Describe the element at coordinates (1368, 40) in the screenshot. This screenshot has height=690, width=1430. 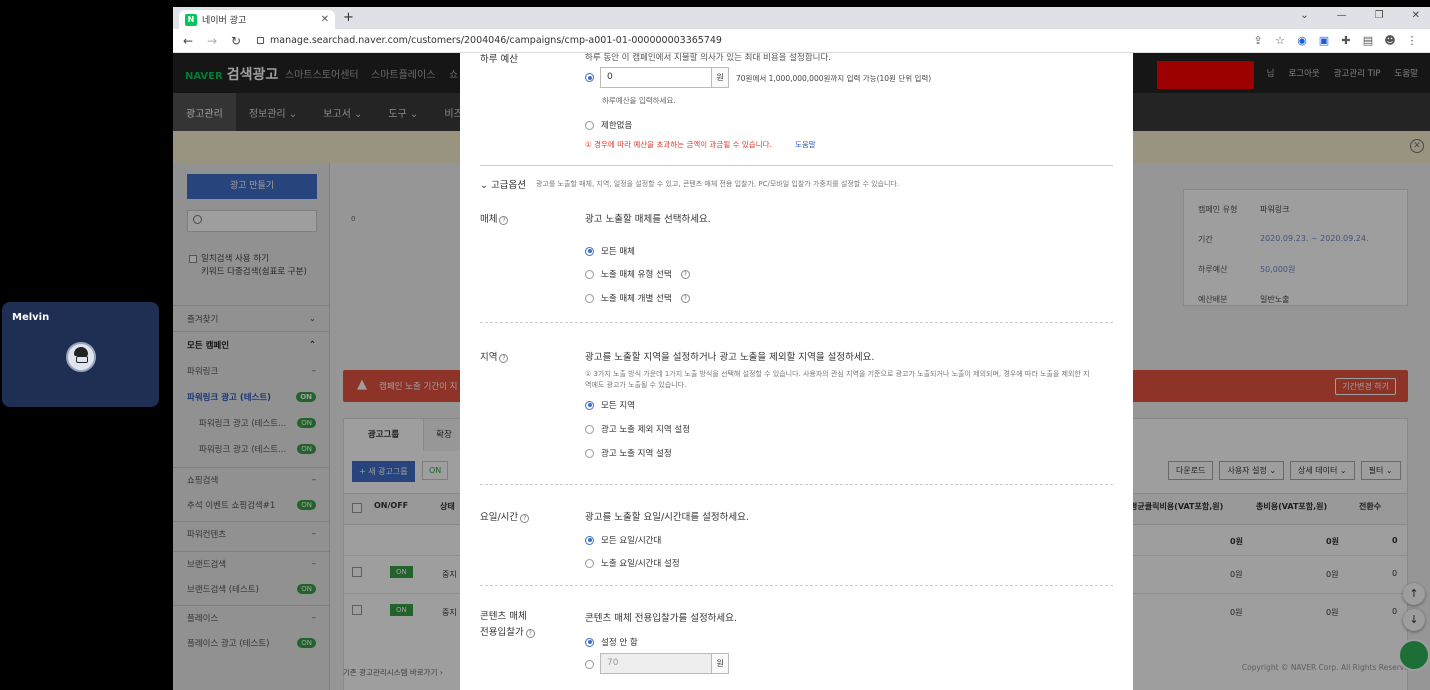
I see `sidepanel-icon: ▤` at that location.